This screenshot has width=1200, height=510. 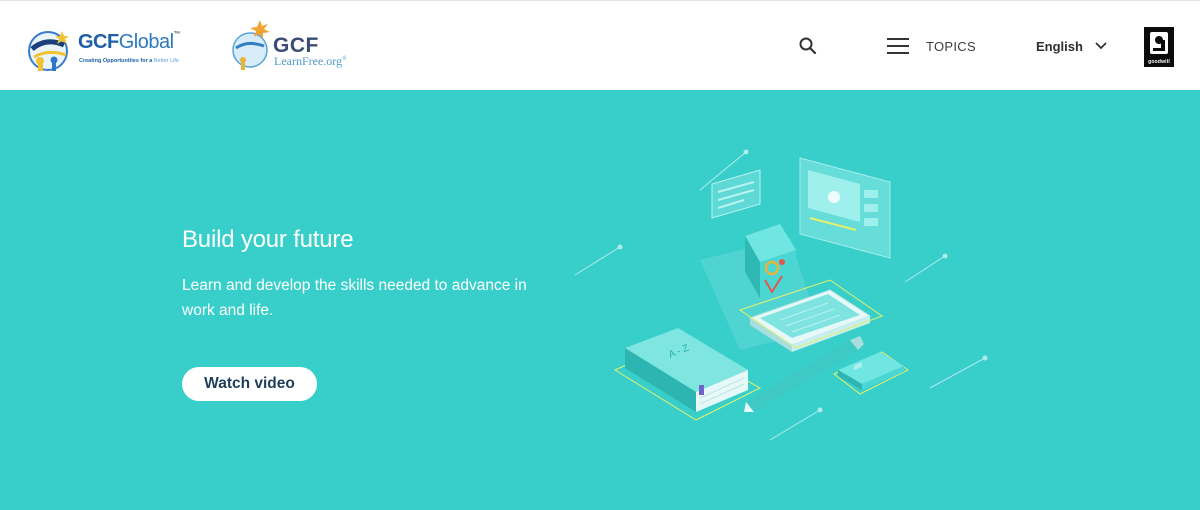 What do you see at coordinates (1101, 46) in the screenshot?
I see `chevron-down-icon` at bounding box center [1101, 46].